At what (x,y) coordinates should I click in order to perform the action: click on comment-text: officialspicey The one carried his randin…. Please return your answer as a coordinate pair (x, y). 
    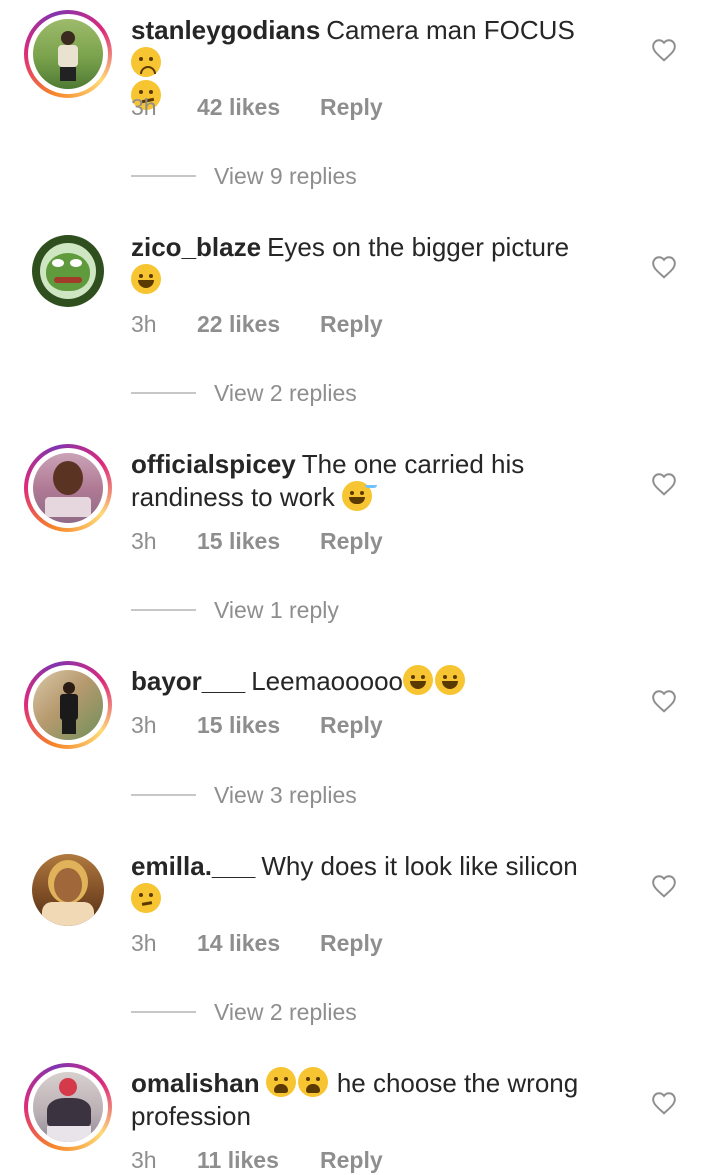
    Looking at the image, I should click on (371, 481).